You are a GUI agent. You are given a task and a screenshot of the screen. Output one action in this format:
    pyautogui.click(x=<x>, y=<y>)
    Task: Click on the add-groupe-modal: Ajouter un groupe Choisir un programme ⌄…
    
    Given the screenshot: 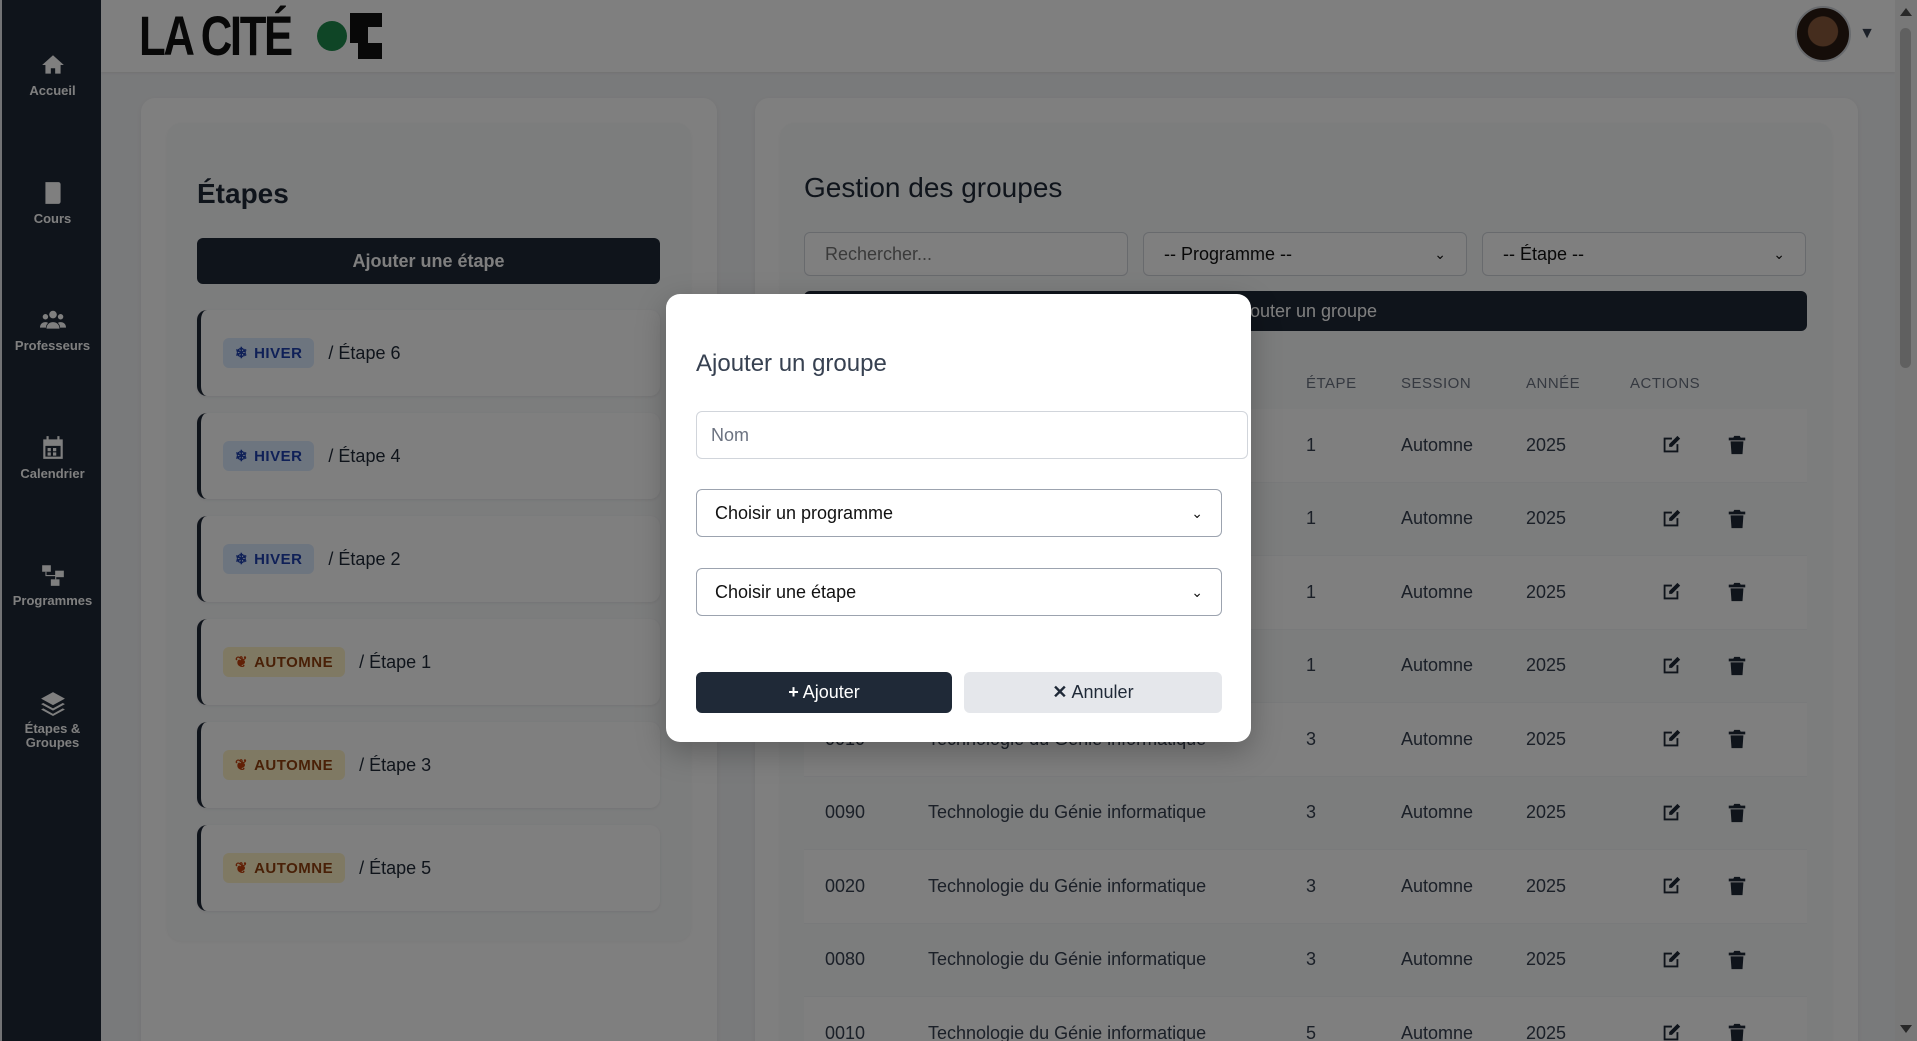 What is the action you would take?
    pyautogui.click(x=958, y=518)
    